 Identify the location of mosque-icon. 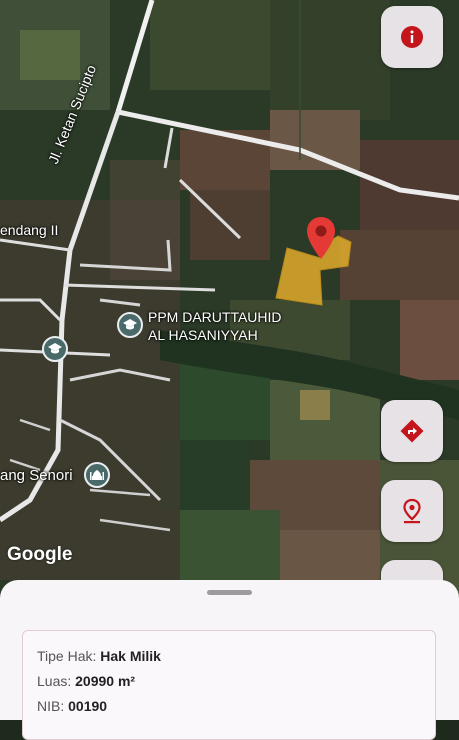
(97, 475).